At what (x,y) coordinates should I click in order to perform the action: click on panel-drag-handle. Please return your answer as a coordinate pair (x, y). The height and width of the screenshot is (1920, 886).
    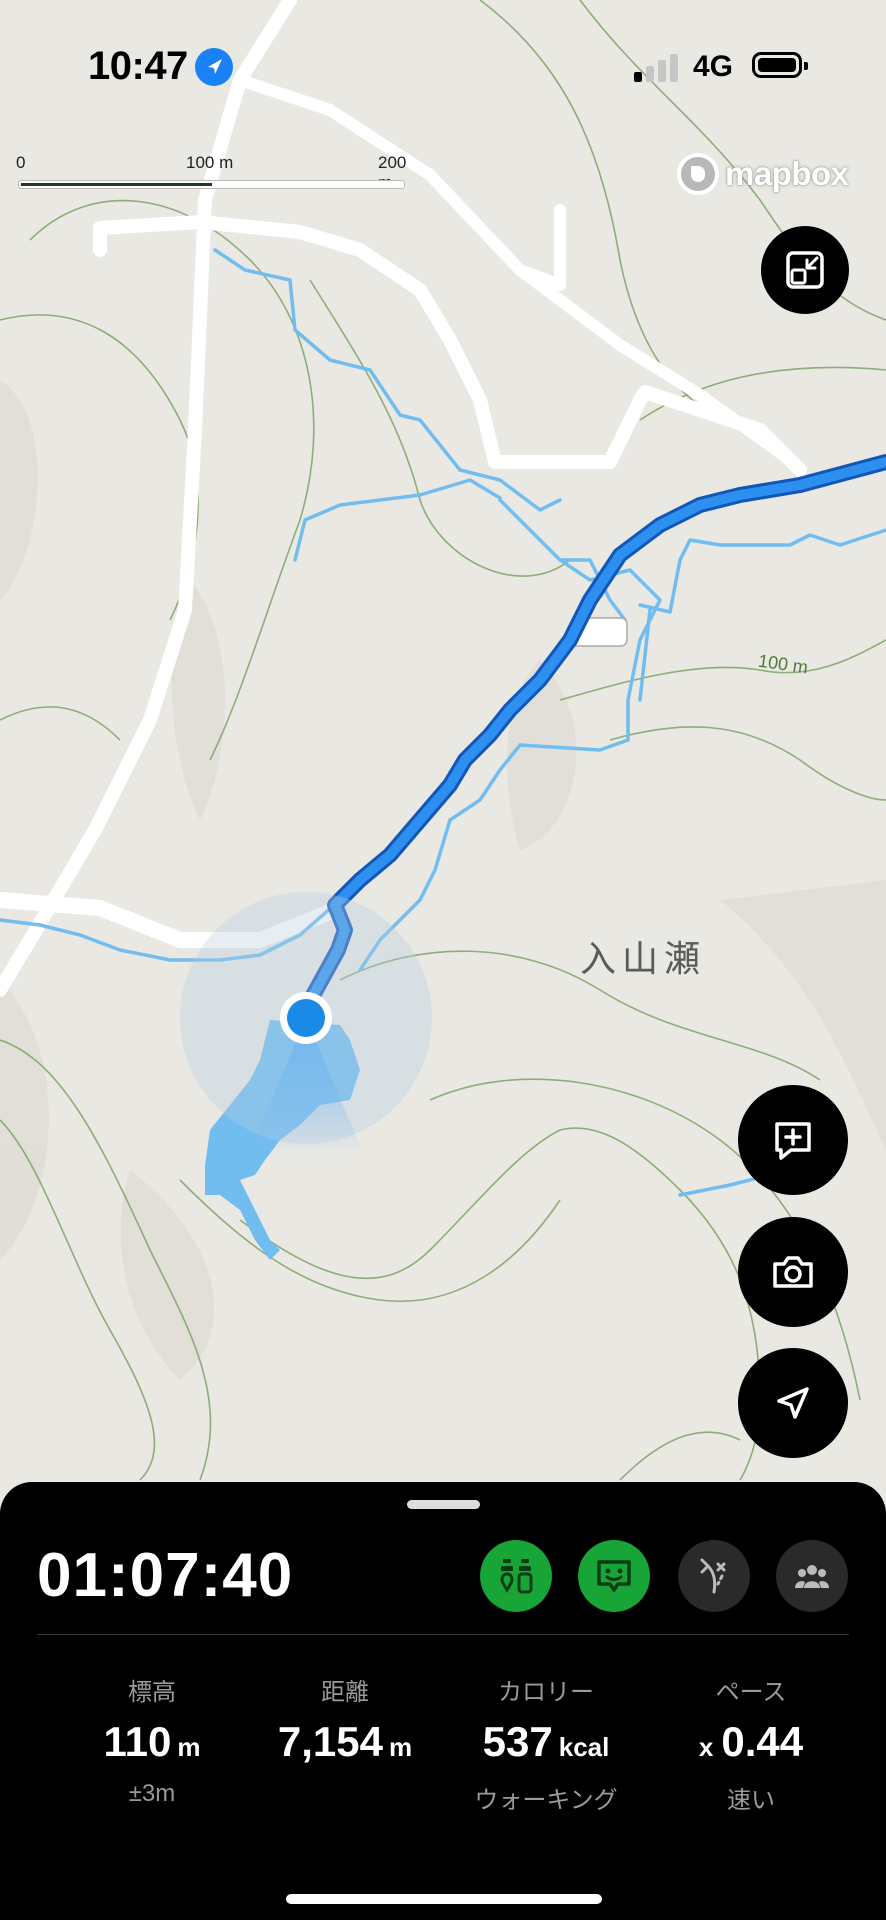
    Looking at the image, I should click on (443, 1504).